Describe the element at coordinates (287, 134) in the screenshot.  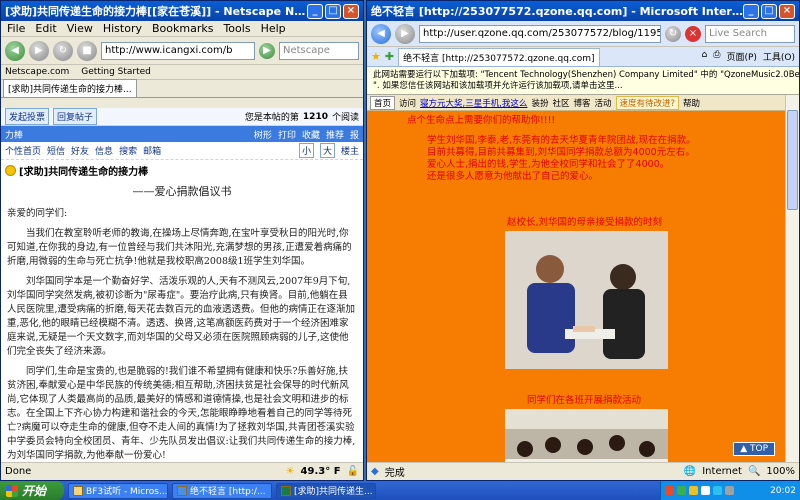
I see `link-print: 打印` at that location.